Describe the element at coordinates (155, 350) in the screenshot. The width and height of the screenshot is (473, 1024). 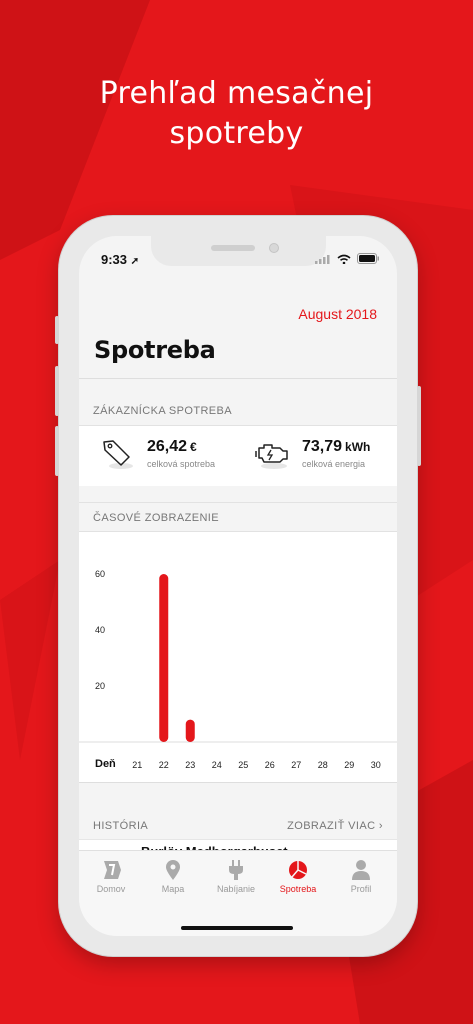
I see `page-title: Spotreba` at that location.